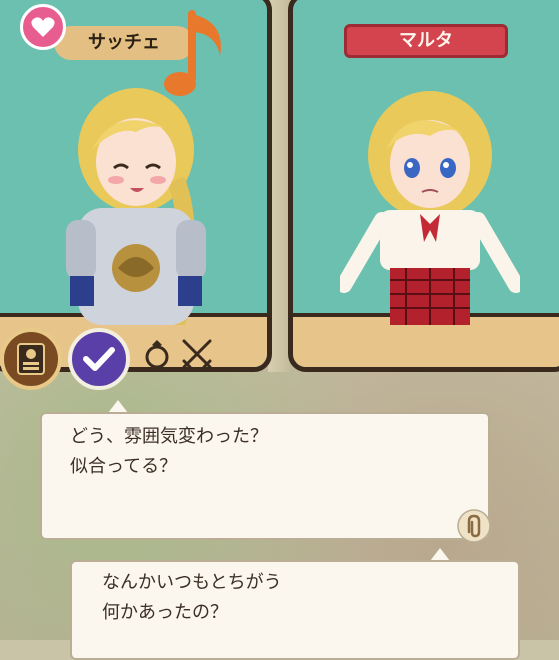 The height and width of the screenshot is (660, 559). I want to click on music-note-icon, so click(192, 53).